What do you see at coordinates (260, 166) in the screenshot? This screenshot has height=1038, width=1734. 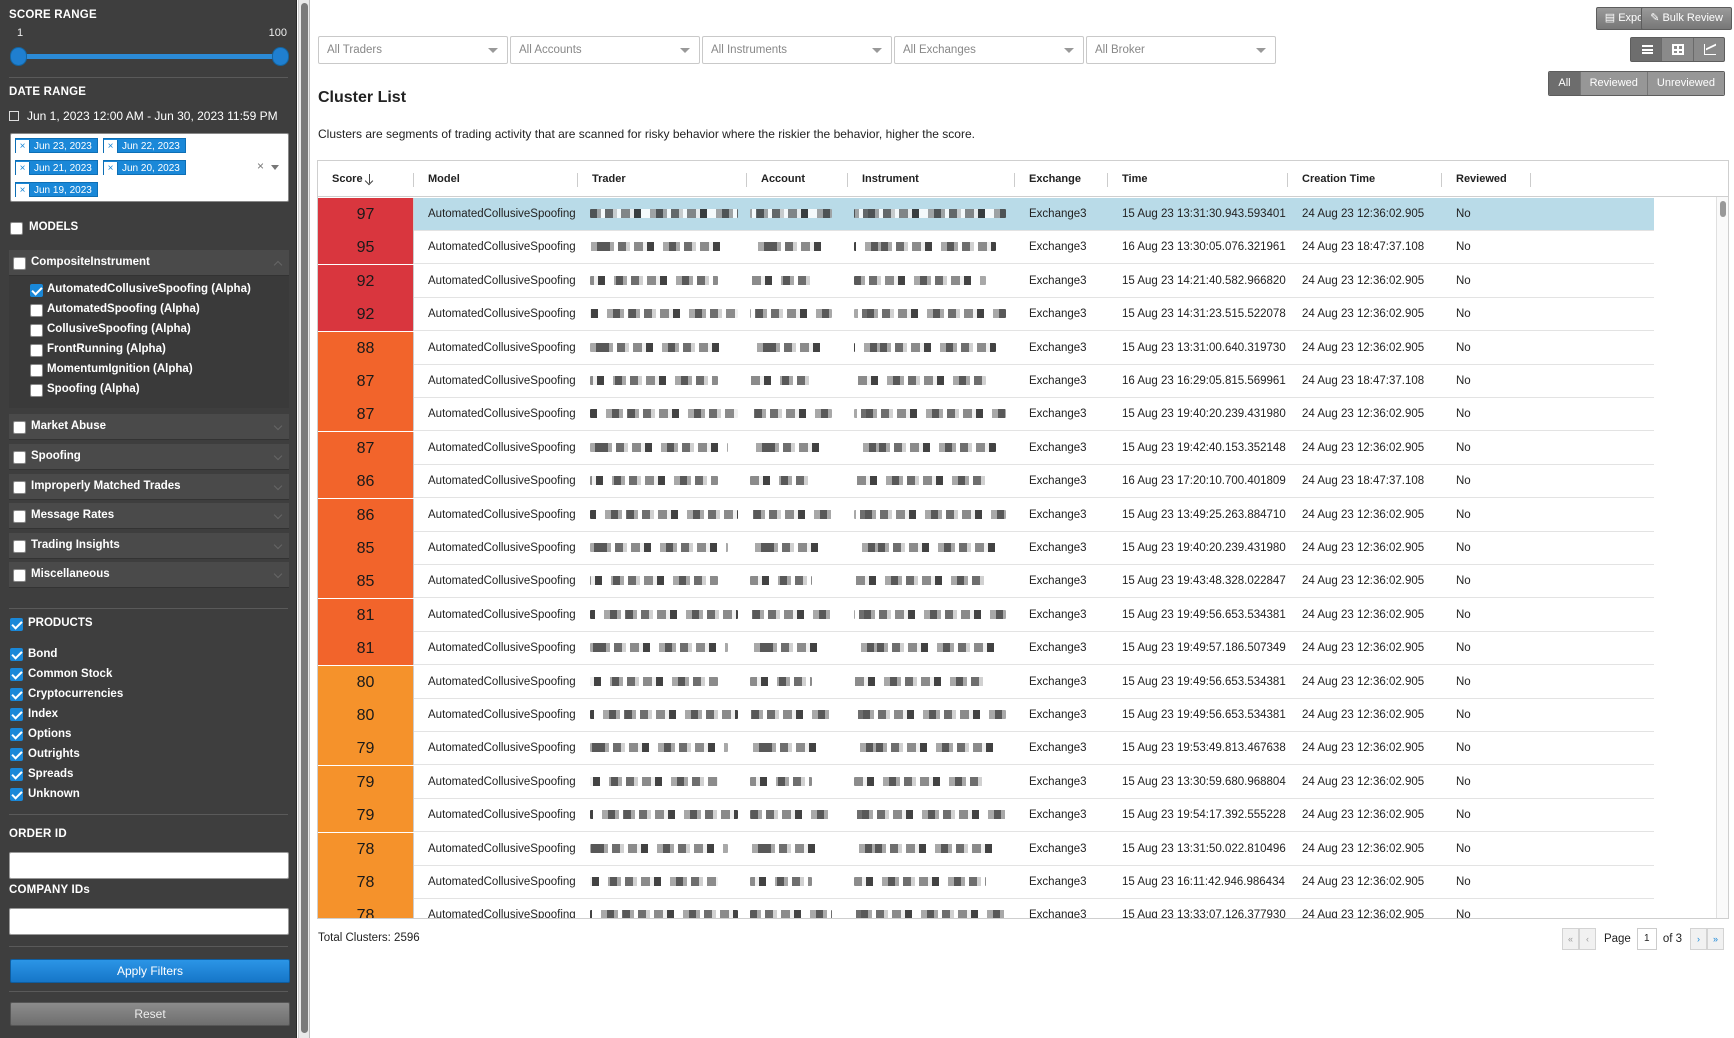 I see `clear-dates-icon: ×` at bounding box center [260, 166].